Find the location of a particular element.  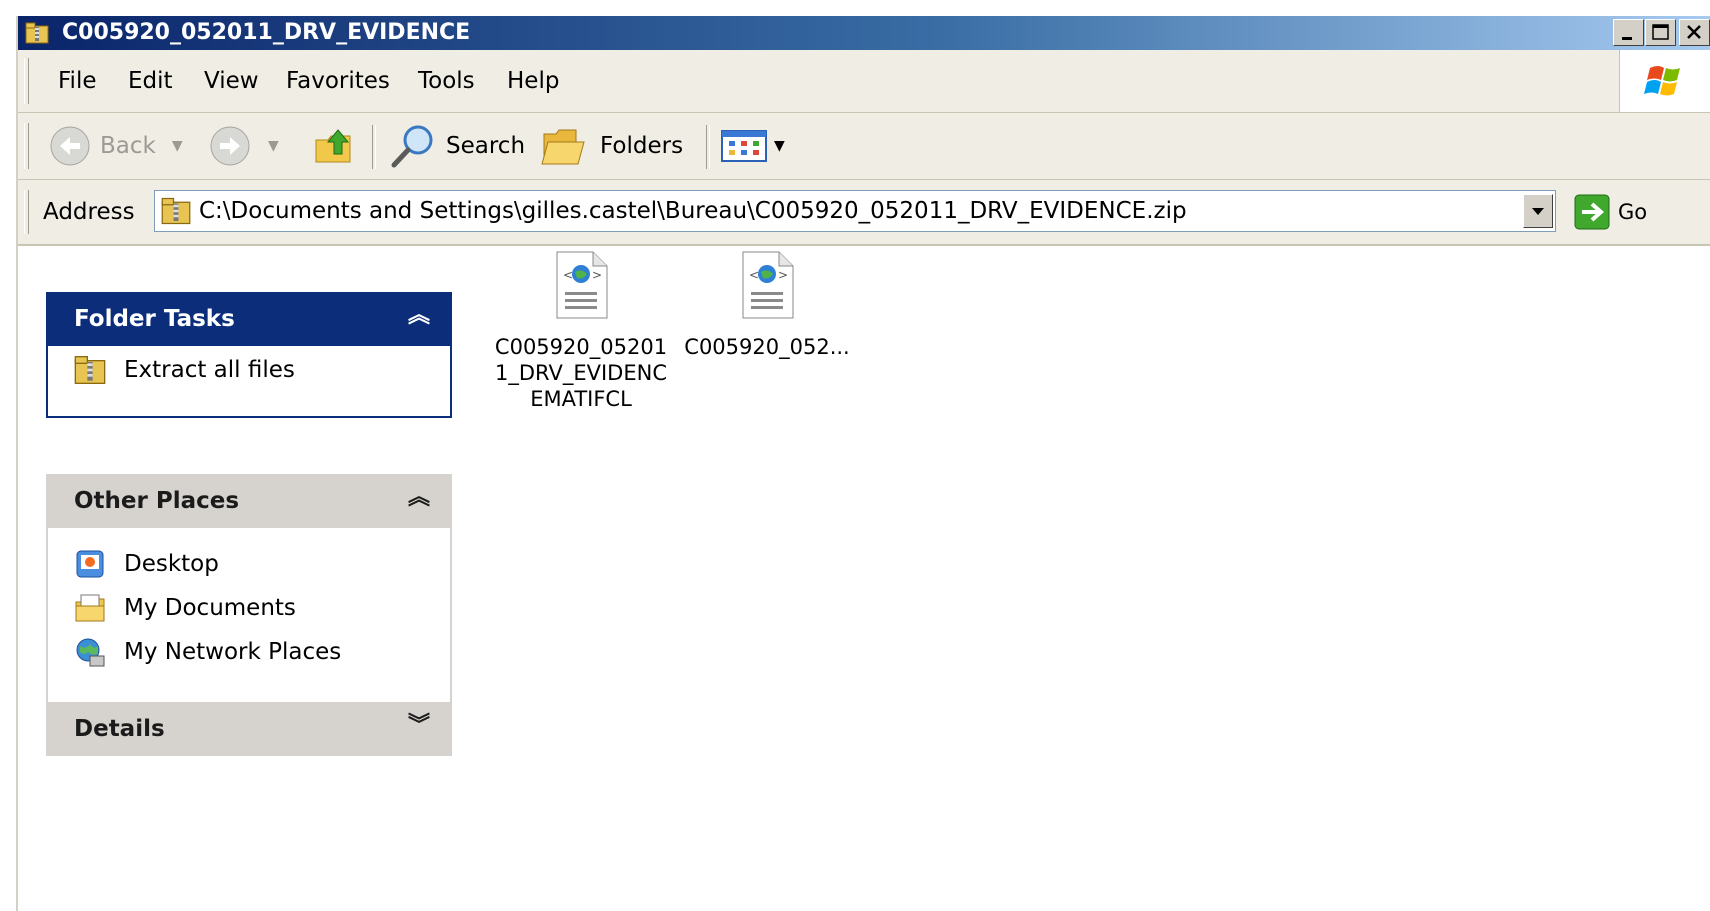

details-panel: Details ︾ is located at coordinates (249, 729).